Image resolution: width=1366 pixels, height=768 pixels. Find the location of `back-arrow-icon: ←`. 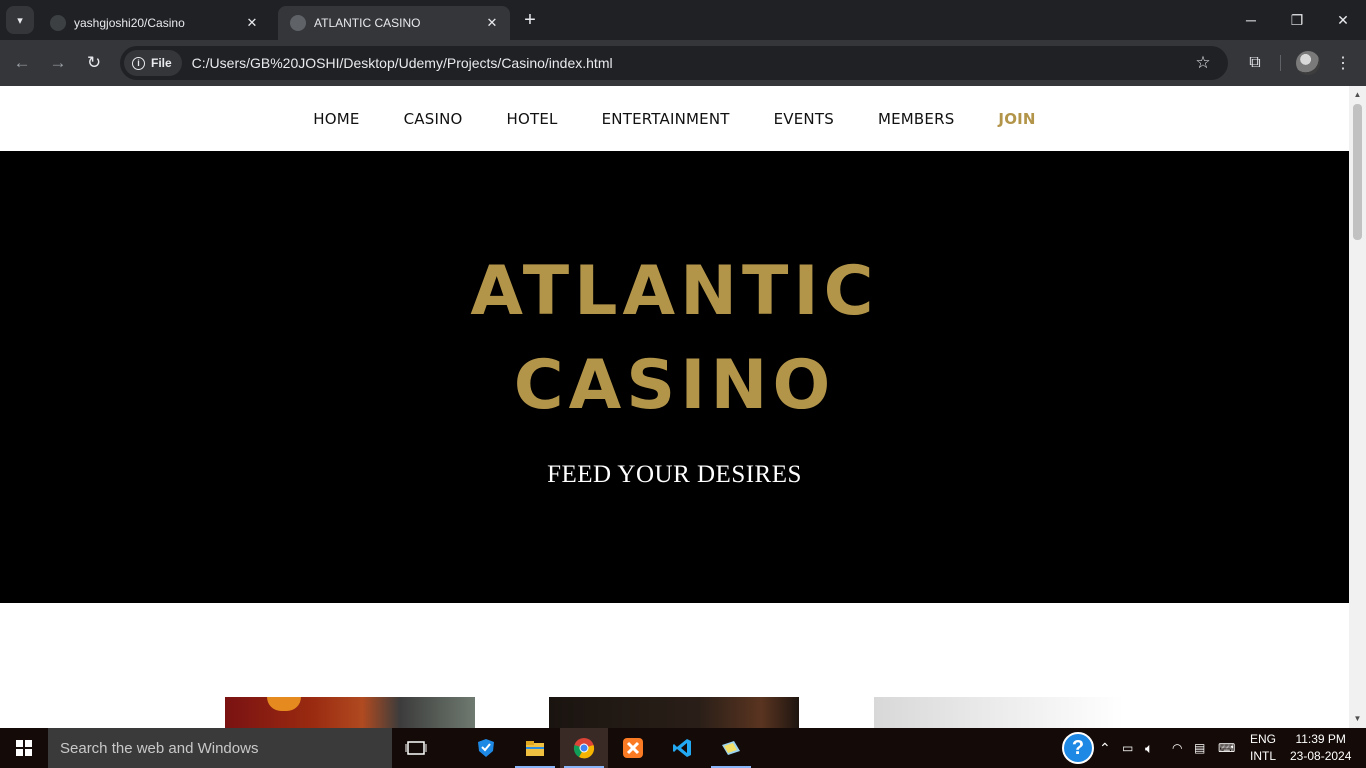

back-arrow-icon: ← is located at coordinates (22, 63).